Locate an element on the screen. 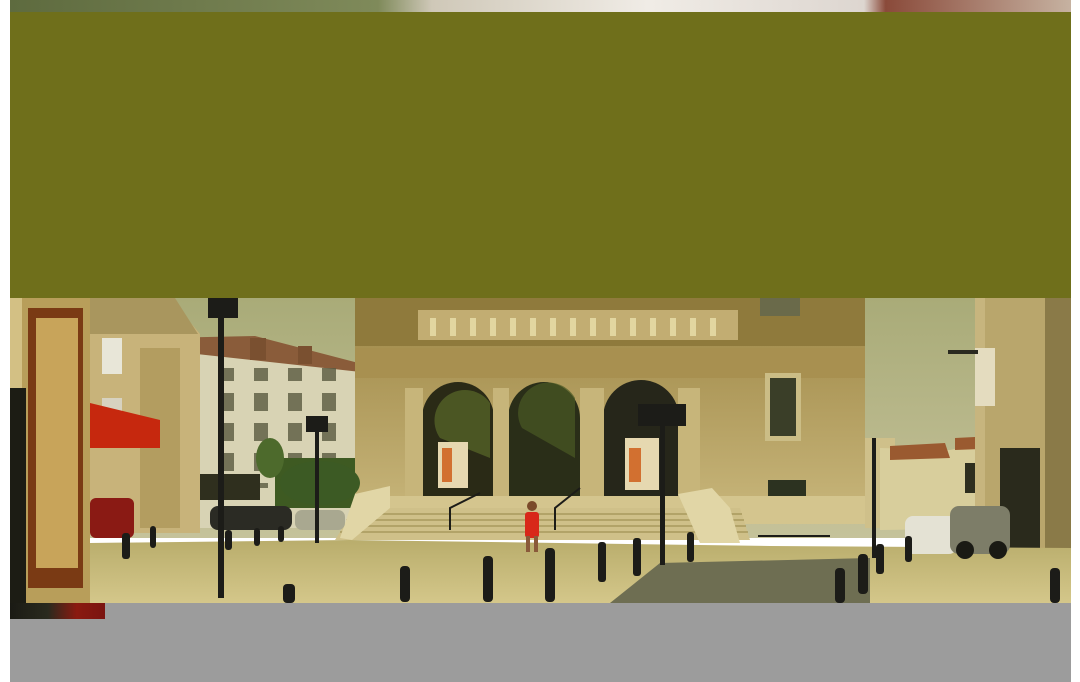  hedge is located at coordinates (320, 483).